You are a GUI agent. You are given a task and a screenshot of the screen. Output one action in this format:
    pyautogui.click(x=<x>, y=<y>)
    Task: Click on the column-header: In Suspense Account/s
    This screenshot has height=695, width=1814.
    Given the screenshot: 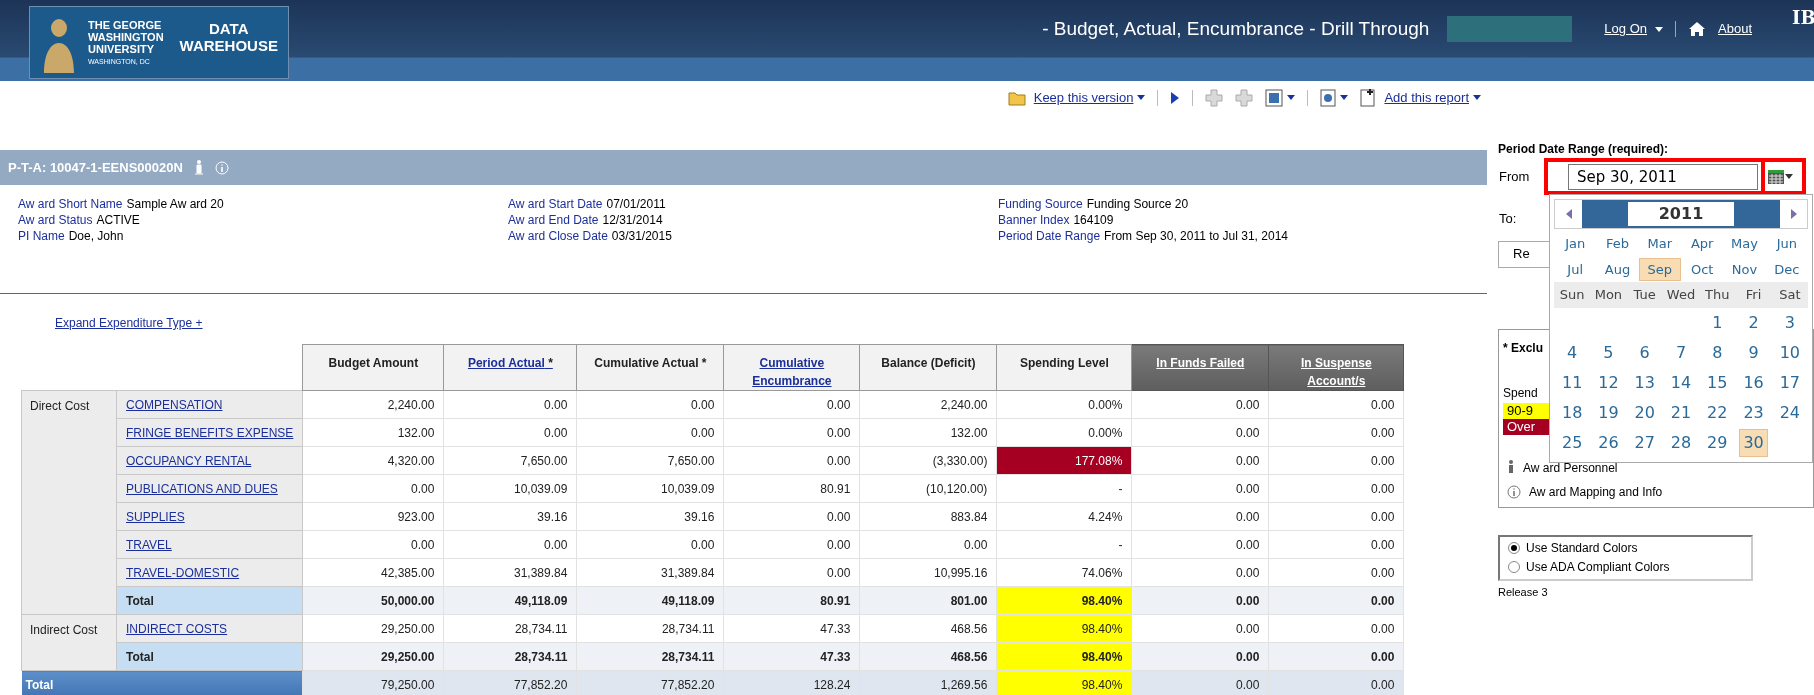 What is the action you would take?
    pyautogui.click(x=1336, y=367)
    